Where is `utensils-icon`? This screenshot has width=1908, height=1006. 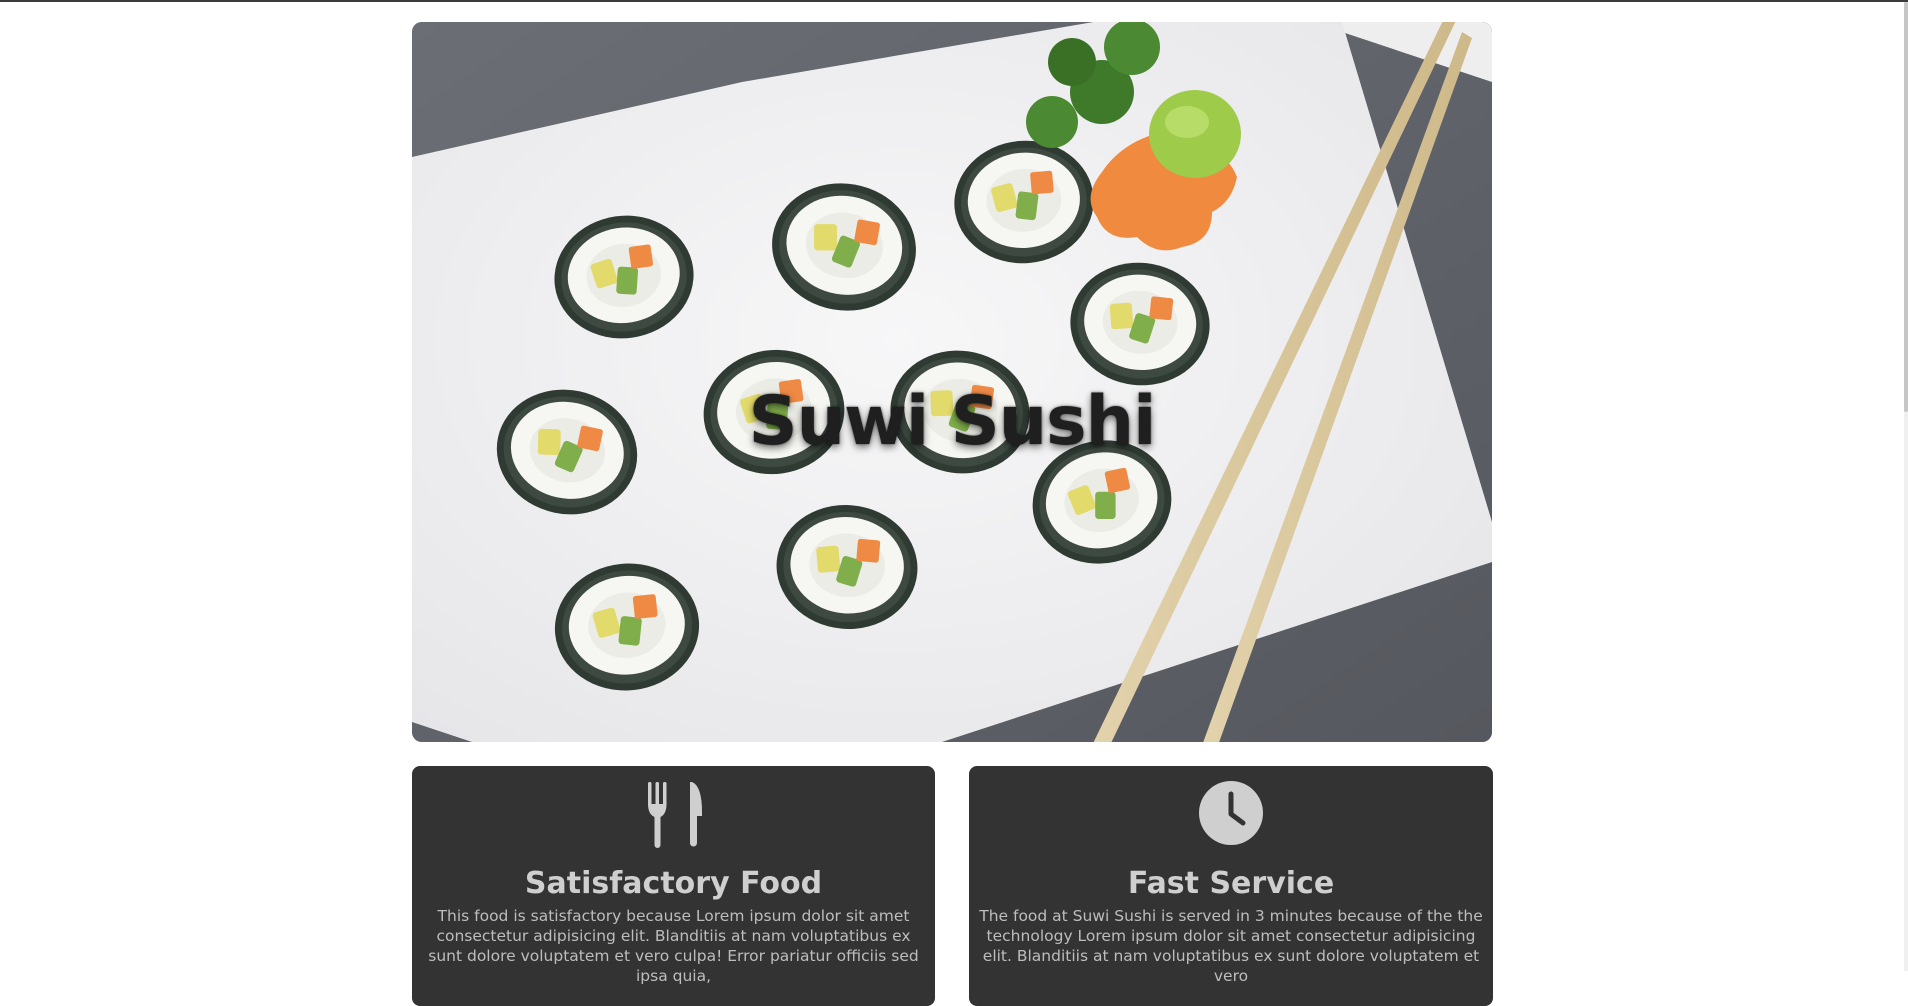
utensils-icon is located at coordinates (674, 816).